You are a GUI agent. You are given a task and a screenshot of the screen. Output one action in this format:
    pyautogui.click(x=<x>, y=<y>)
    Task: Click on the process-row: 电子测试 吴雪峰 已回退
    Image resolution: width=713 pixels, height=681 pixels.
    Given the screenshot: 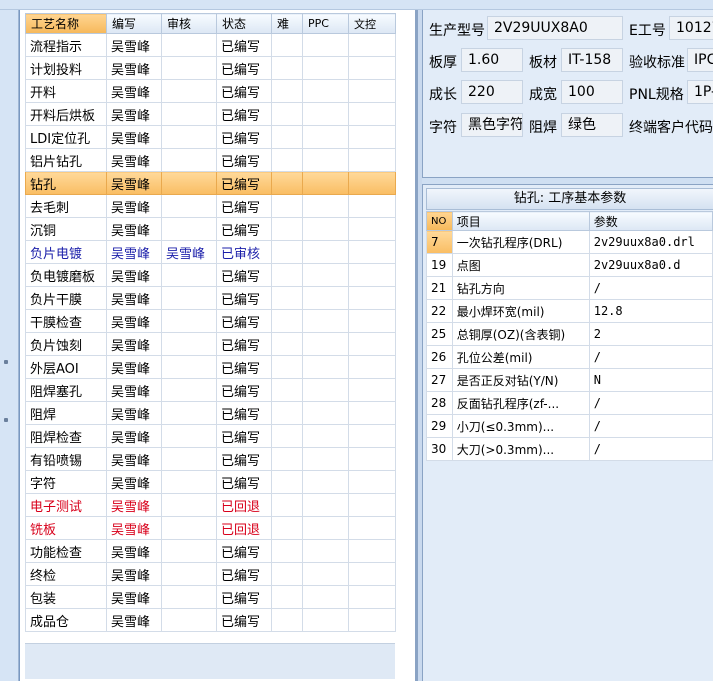 What is the action you would take?
    pyautogui.click(x=210, y=505)
    